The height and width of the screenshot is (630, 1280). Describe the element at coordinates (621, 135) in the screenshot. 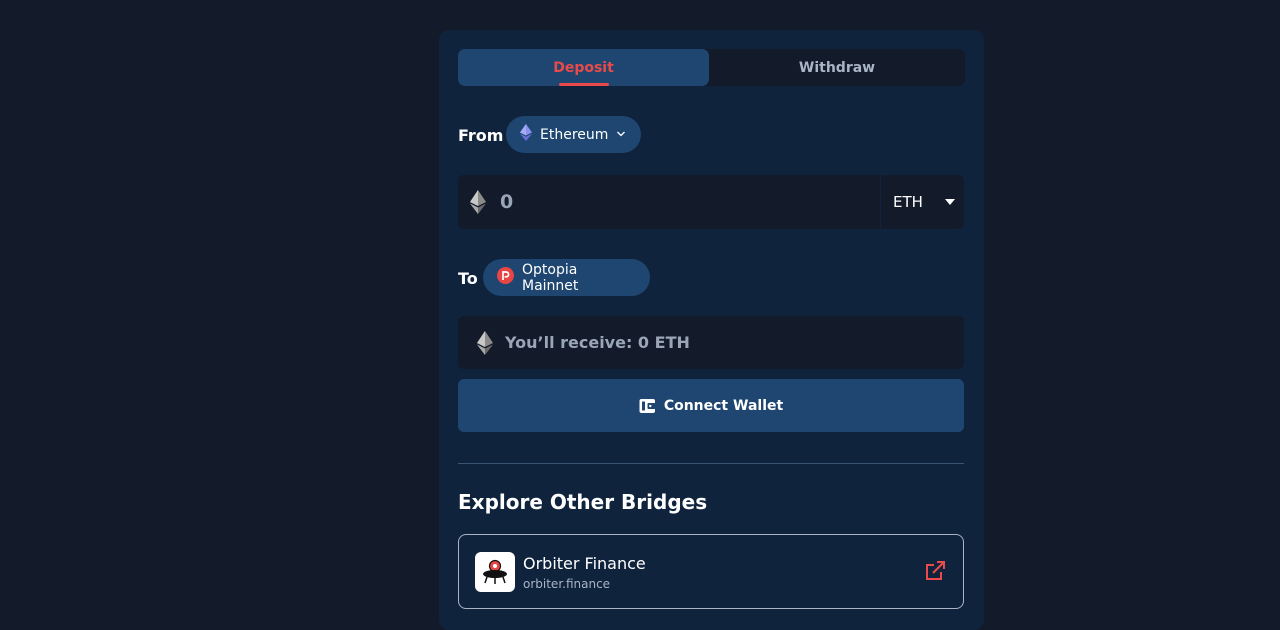

I see `chevron-down-icon` at that location.